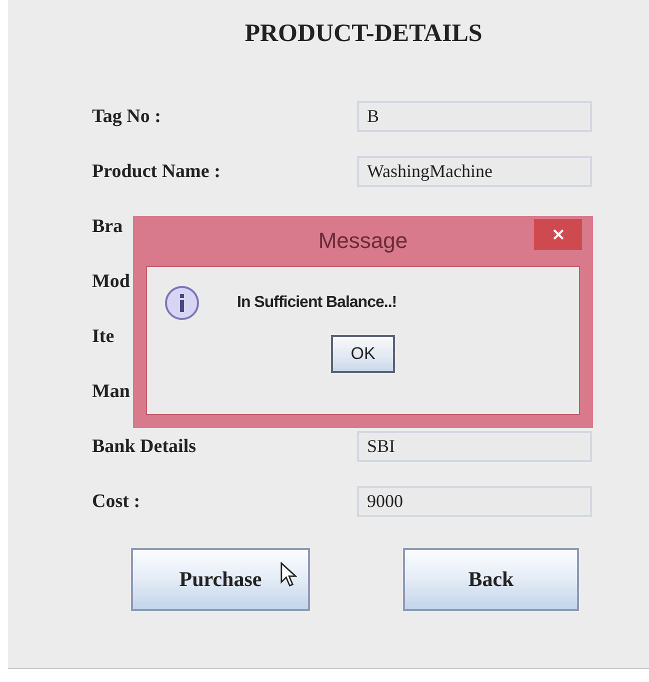 The height and width of the screenshot is (682, 649). What do you see at coordinates (111, 281) in the screenshot?
I see `field-label: Mod` at bounding box center [111, 281].